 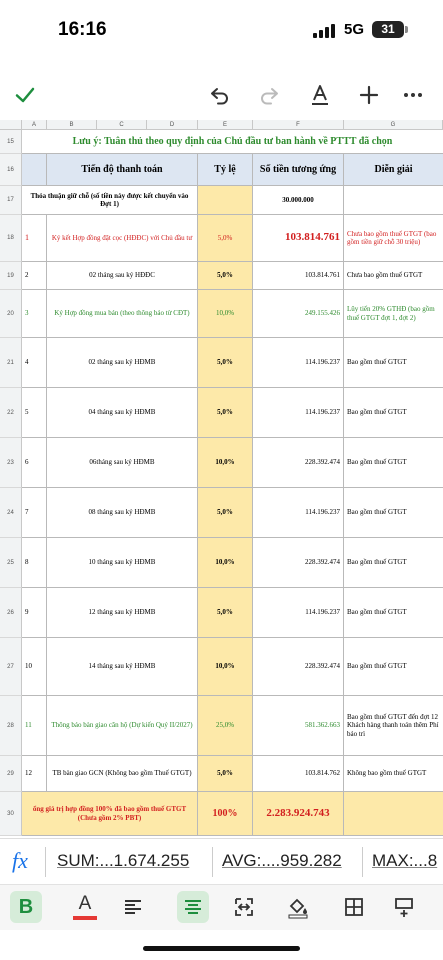 I want to click on column-header-e: E, so click(x=225, y=125).